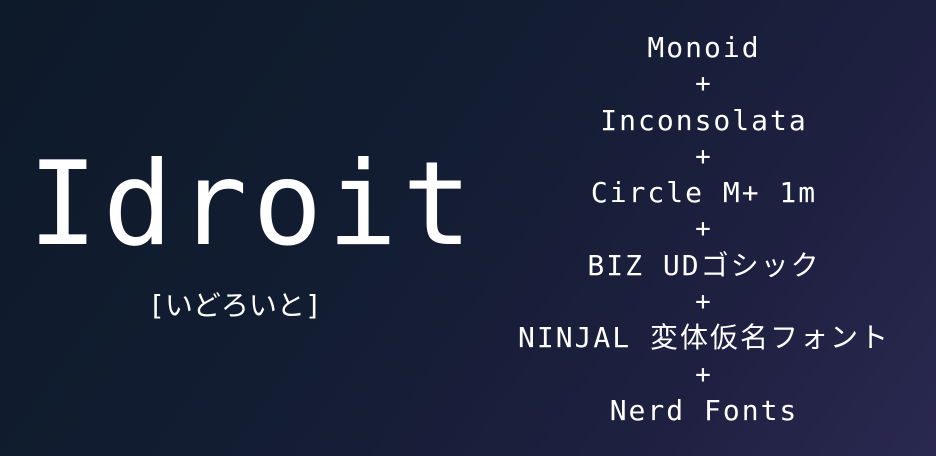  Describe the element at coordinates (704, 47) in the screenshot. I see `source-font-monoid: Monoid` at that location.